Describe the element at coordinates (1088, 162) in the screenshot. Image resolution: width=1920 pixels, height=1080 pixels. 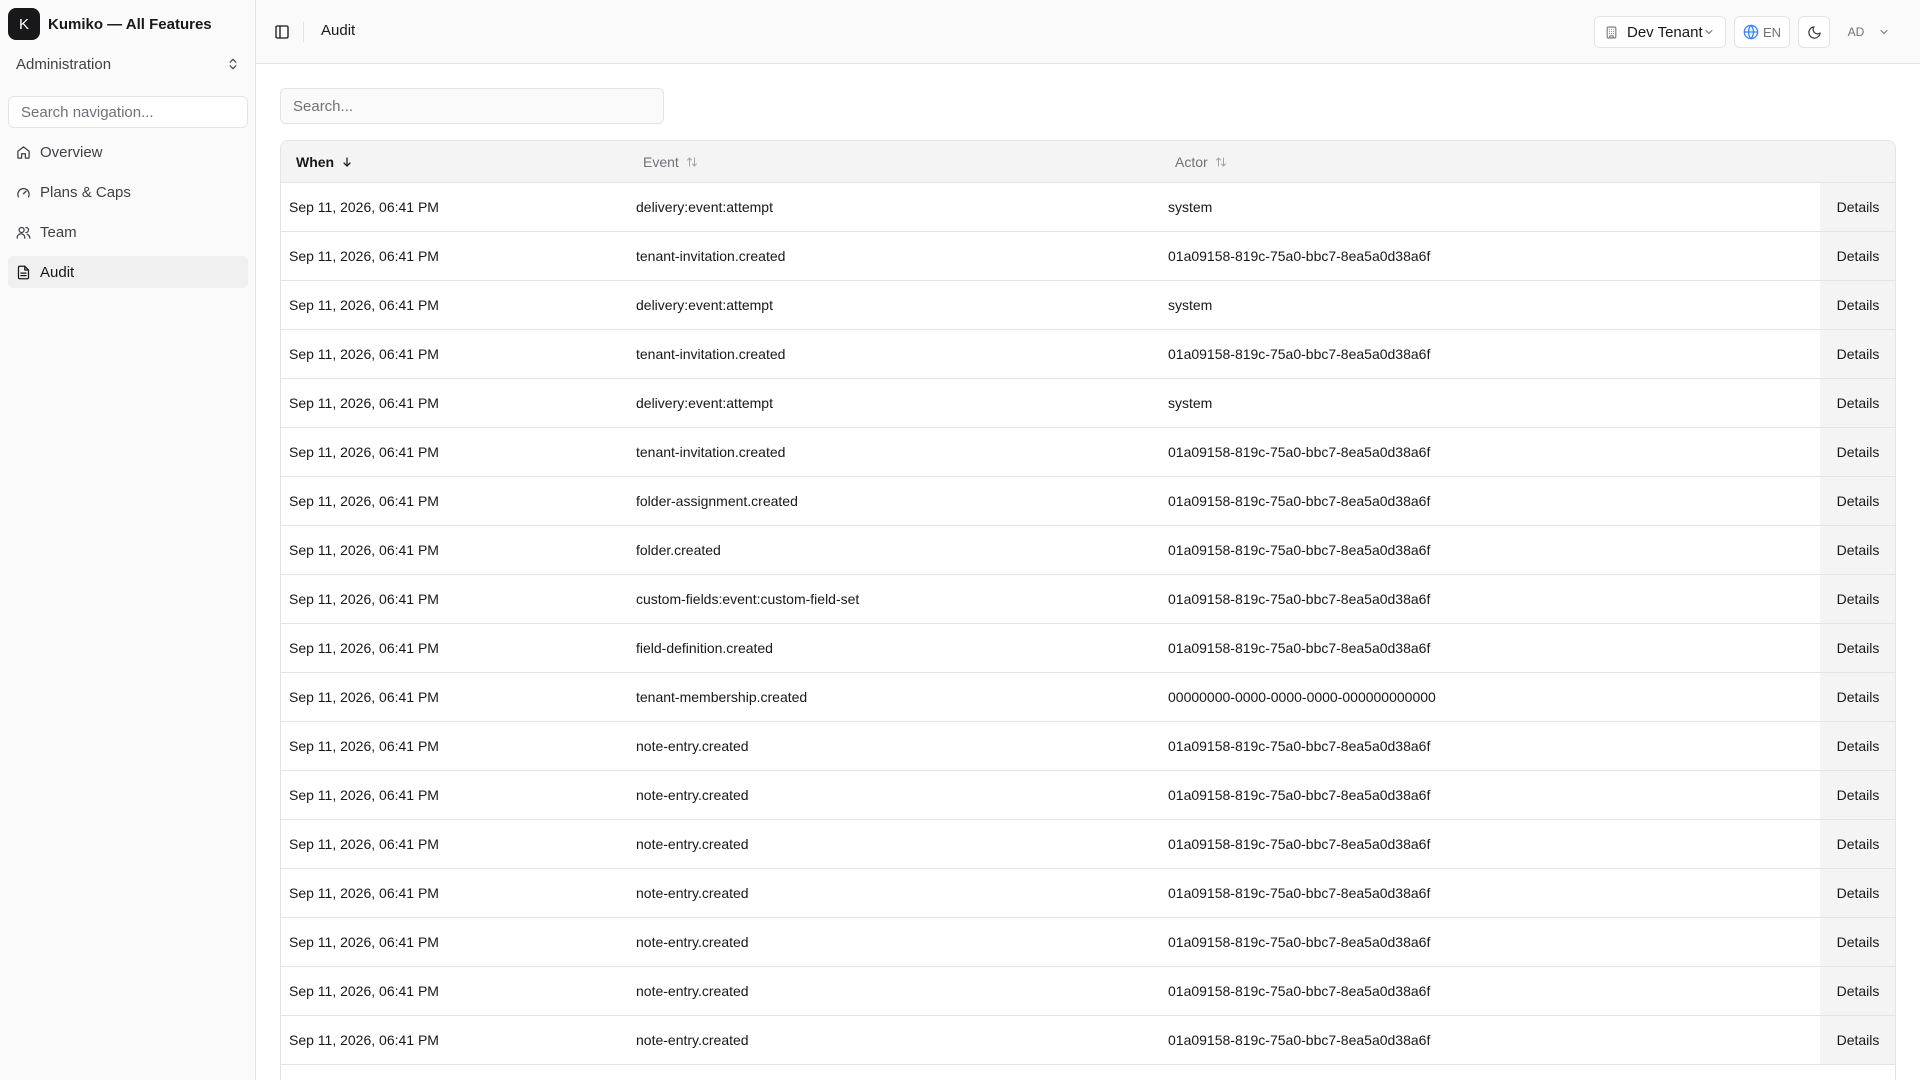
I see `table-header: When Event Actor` at that location.